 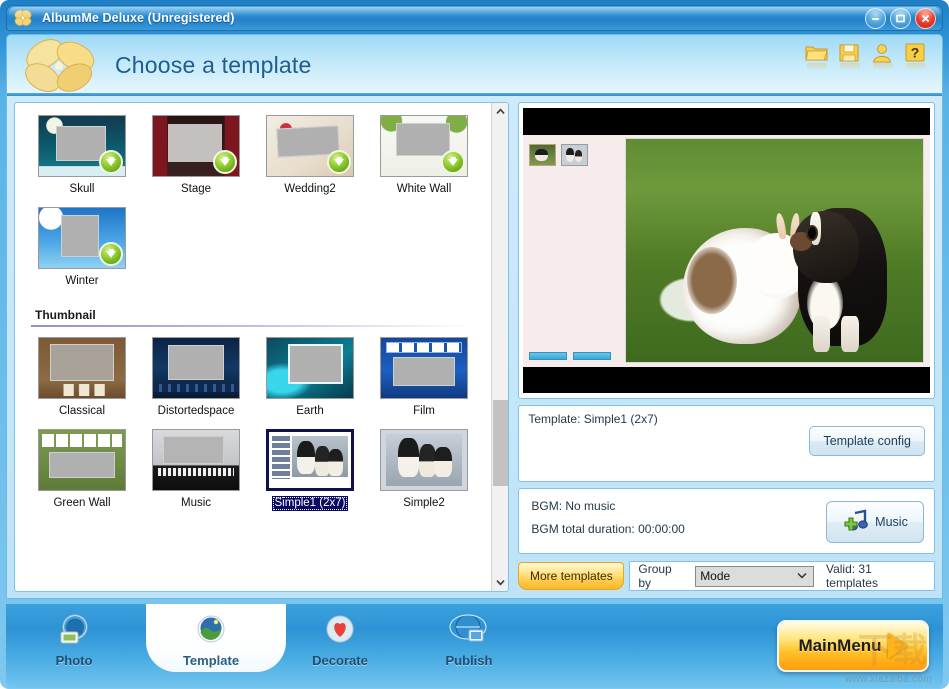 I want to click on template-label: White Wall, so click(x=424, y=189).